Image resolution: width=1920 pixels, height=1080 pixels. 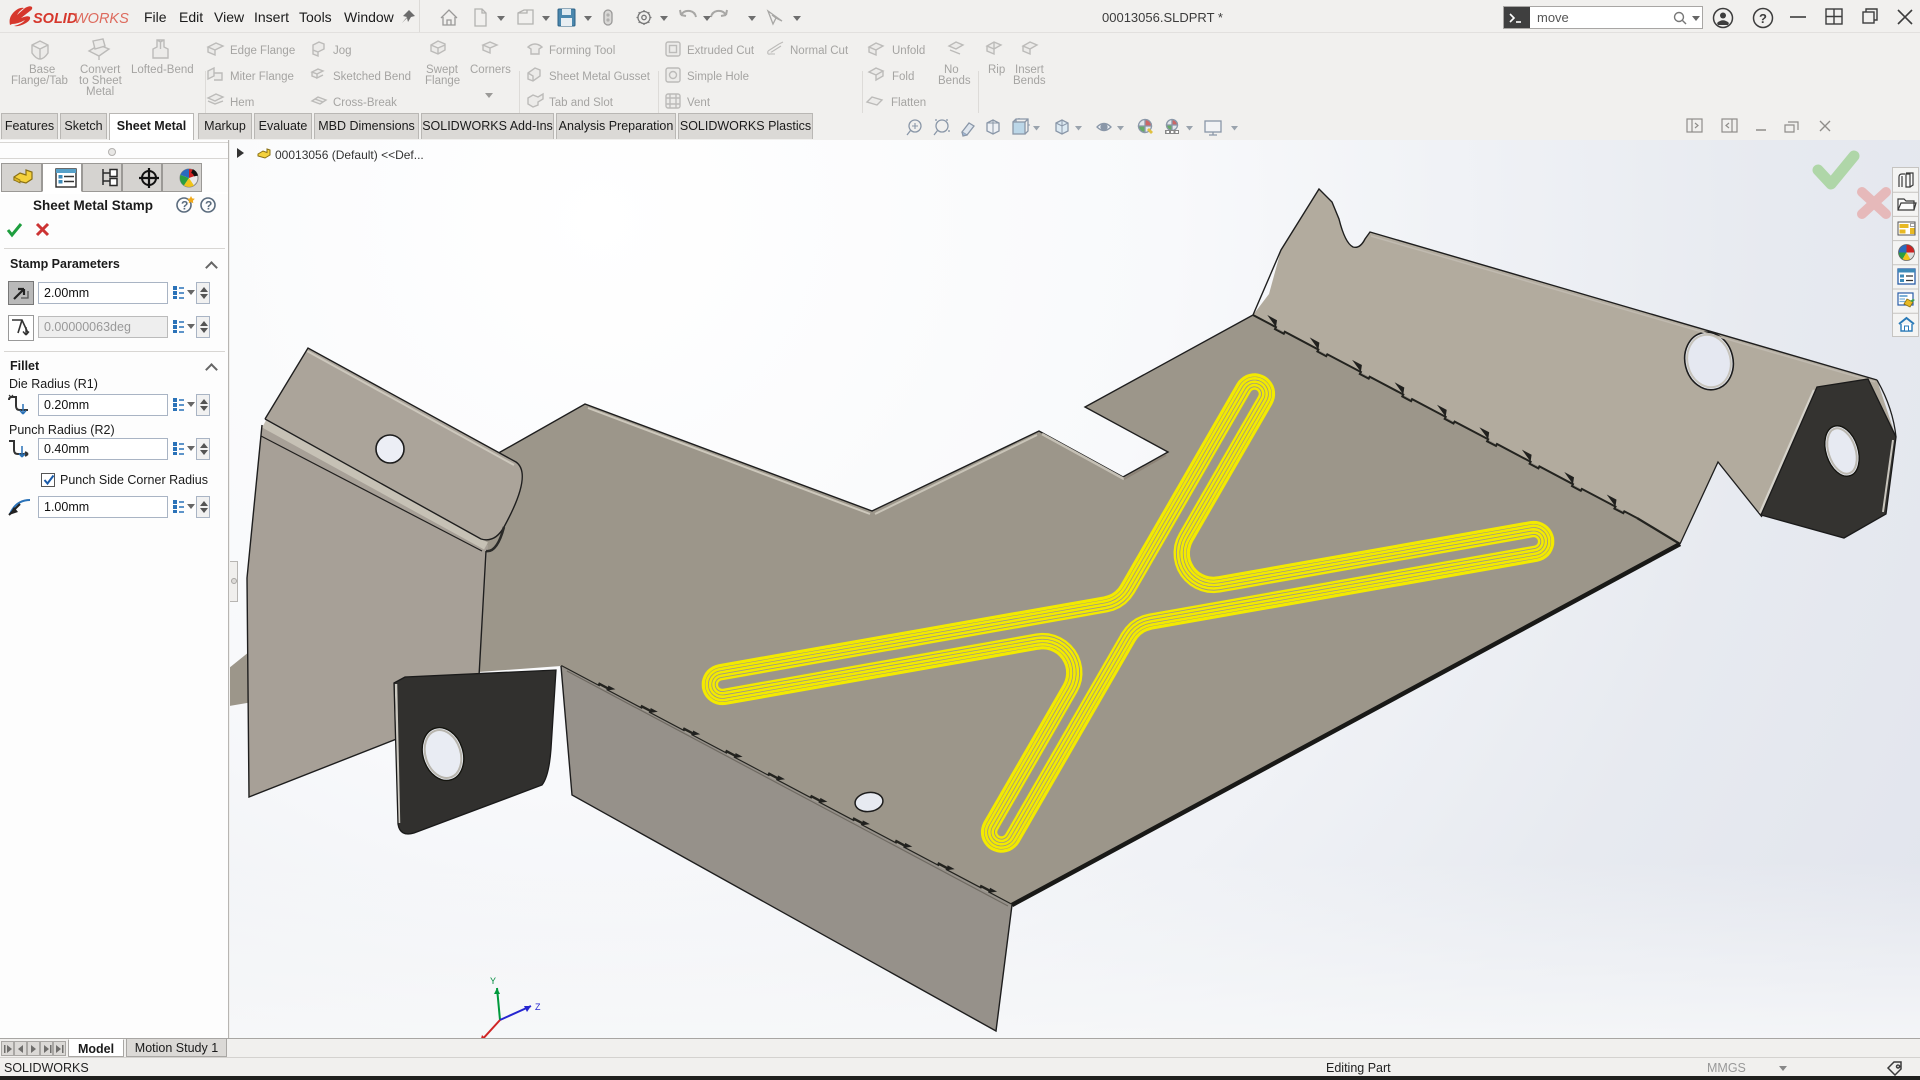 I want to click on svg-text: WORKS, so click(x=101, y=19).